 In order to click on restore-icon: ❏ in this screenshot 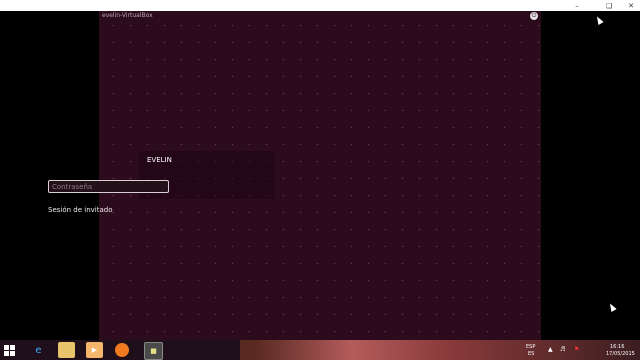, I will do `click(609, 5)`.